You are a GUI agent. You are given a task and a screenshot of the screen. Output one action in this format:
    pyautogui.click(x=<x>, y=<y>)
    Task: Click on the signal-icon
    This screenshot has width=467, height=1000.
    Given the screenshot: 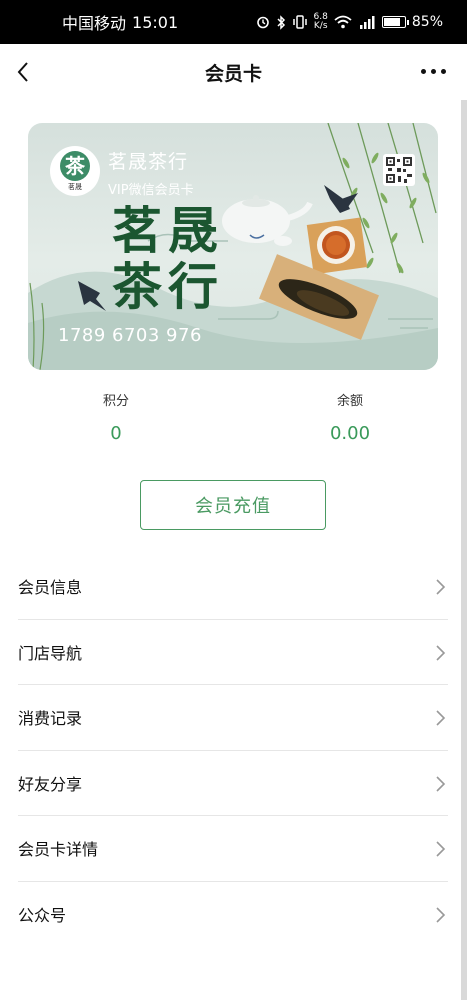 What is the action you would take?
    pyautogui.click(x=367, y=22)
    